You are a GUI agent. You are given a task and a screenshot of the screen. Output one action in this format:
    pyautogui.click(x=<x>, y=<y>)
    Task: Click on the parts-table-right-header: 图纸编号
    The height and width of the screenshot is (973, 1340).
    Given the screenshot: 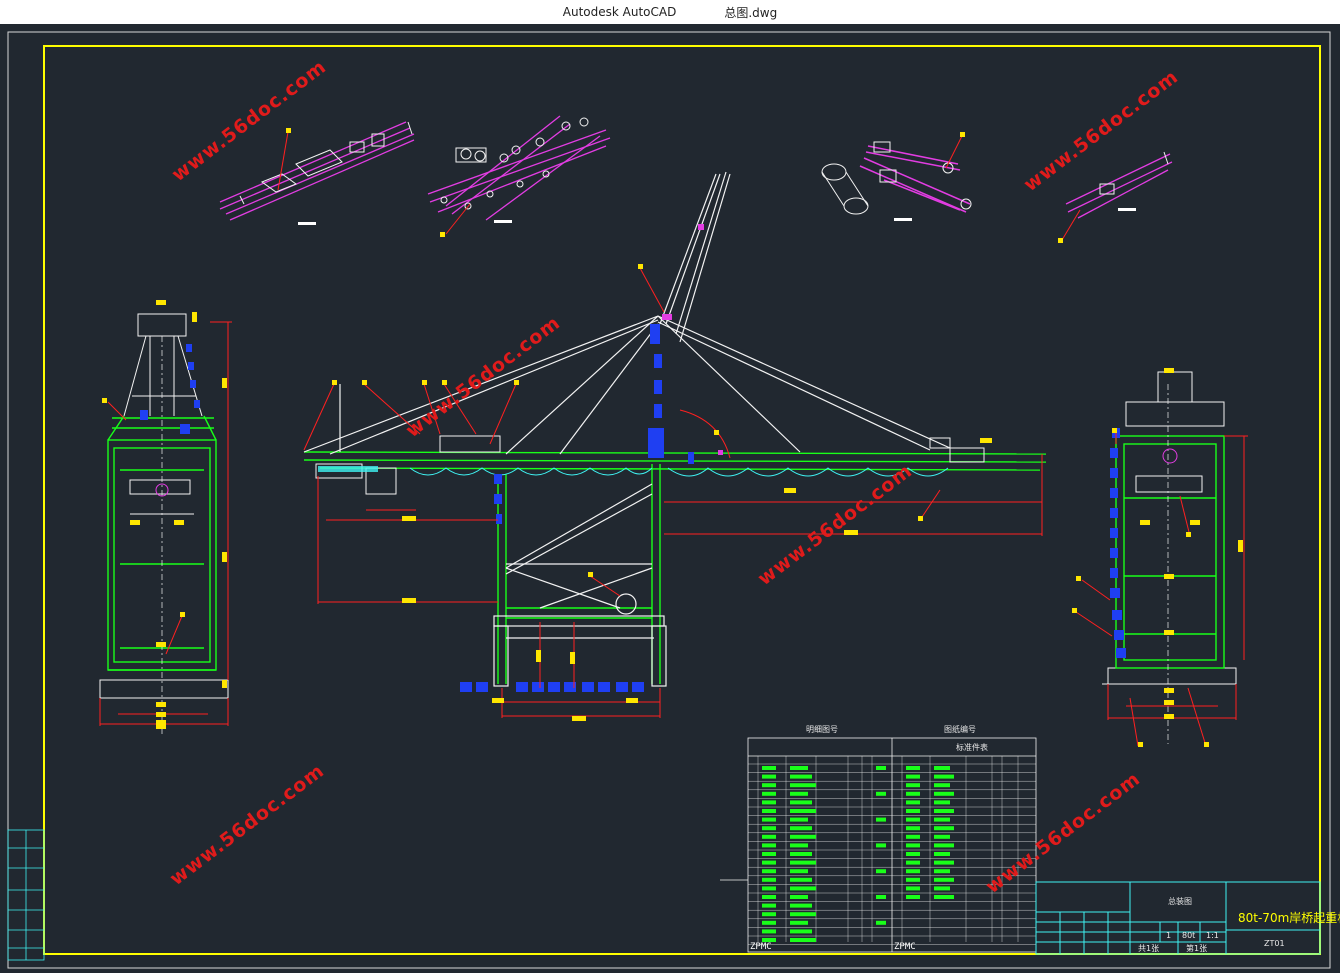 What is the action you would take?
    pyautogui.click(x=960, y=729)
    